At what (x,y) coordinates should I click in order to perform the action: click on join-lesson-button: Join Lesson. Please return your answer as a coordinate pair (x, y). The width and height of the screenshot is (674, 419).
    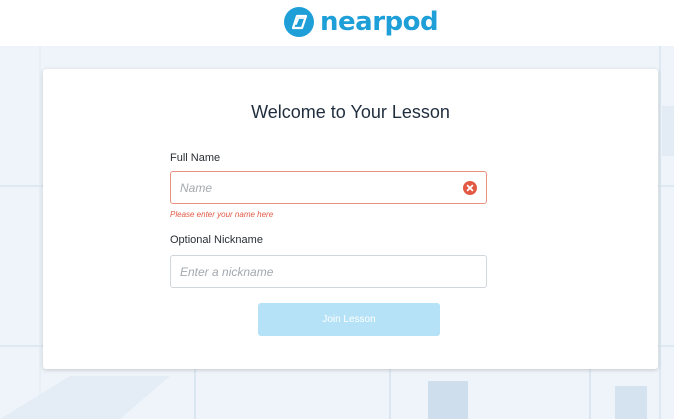
    Looking at the image, I should click on (349, 319).